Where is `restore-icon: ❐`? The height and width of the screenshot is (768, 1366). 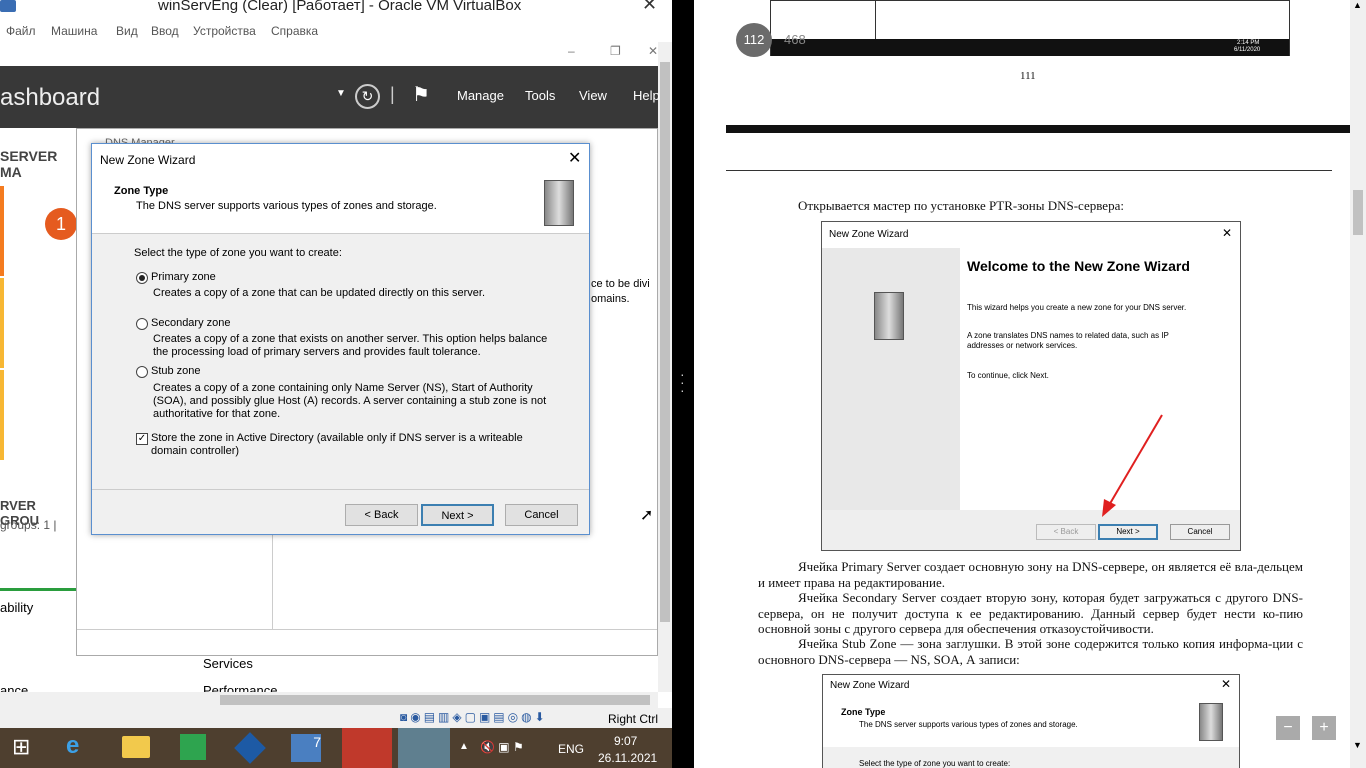 restore-icon: ❐ is located at coordinates (615, 51).